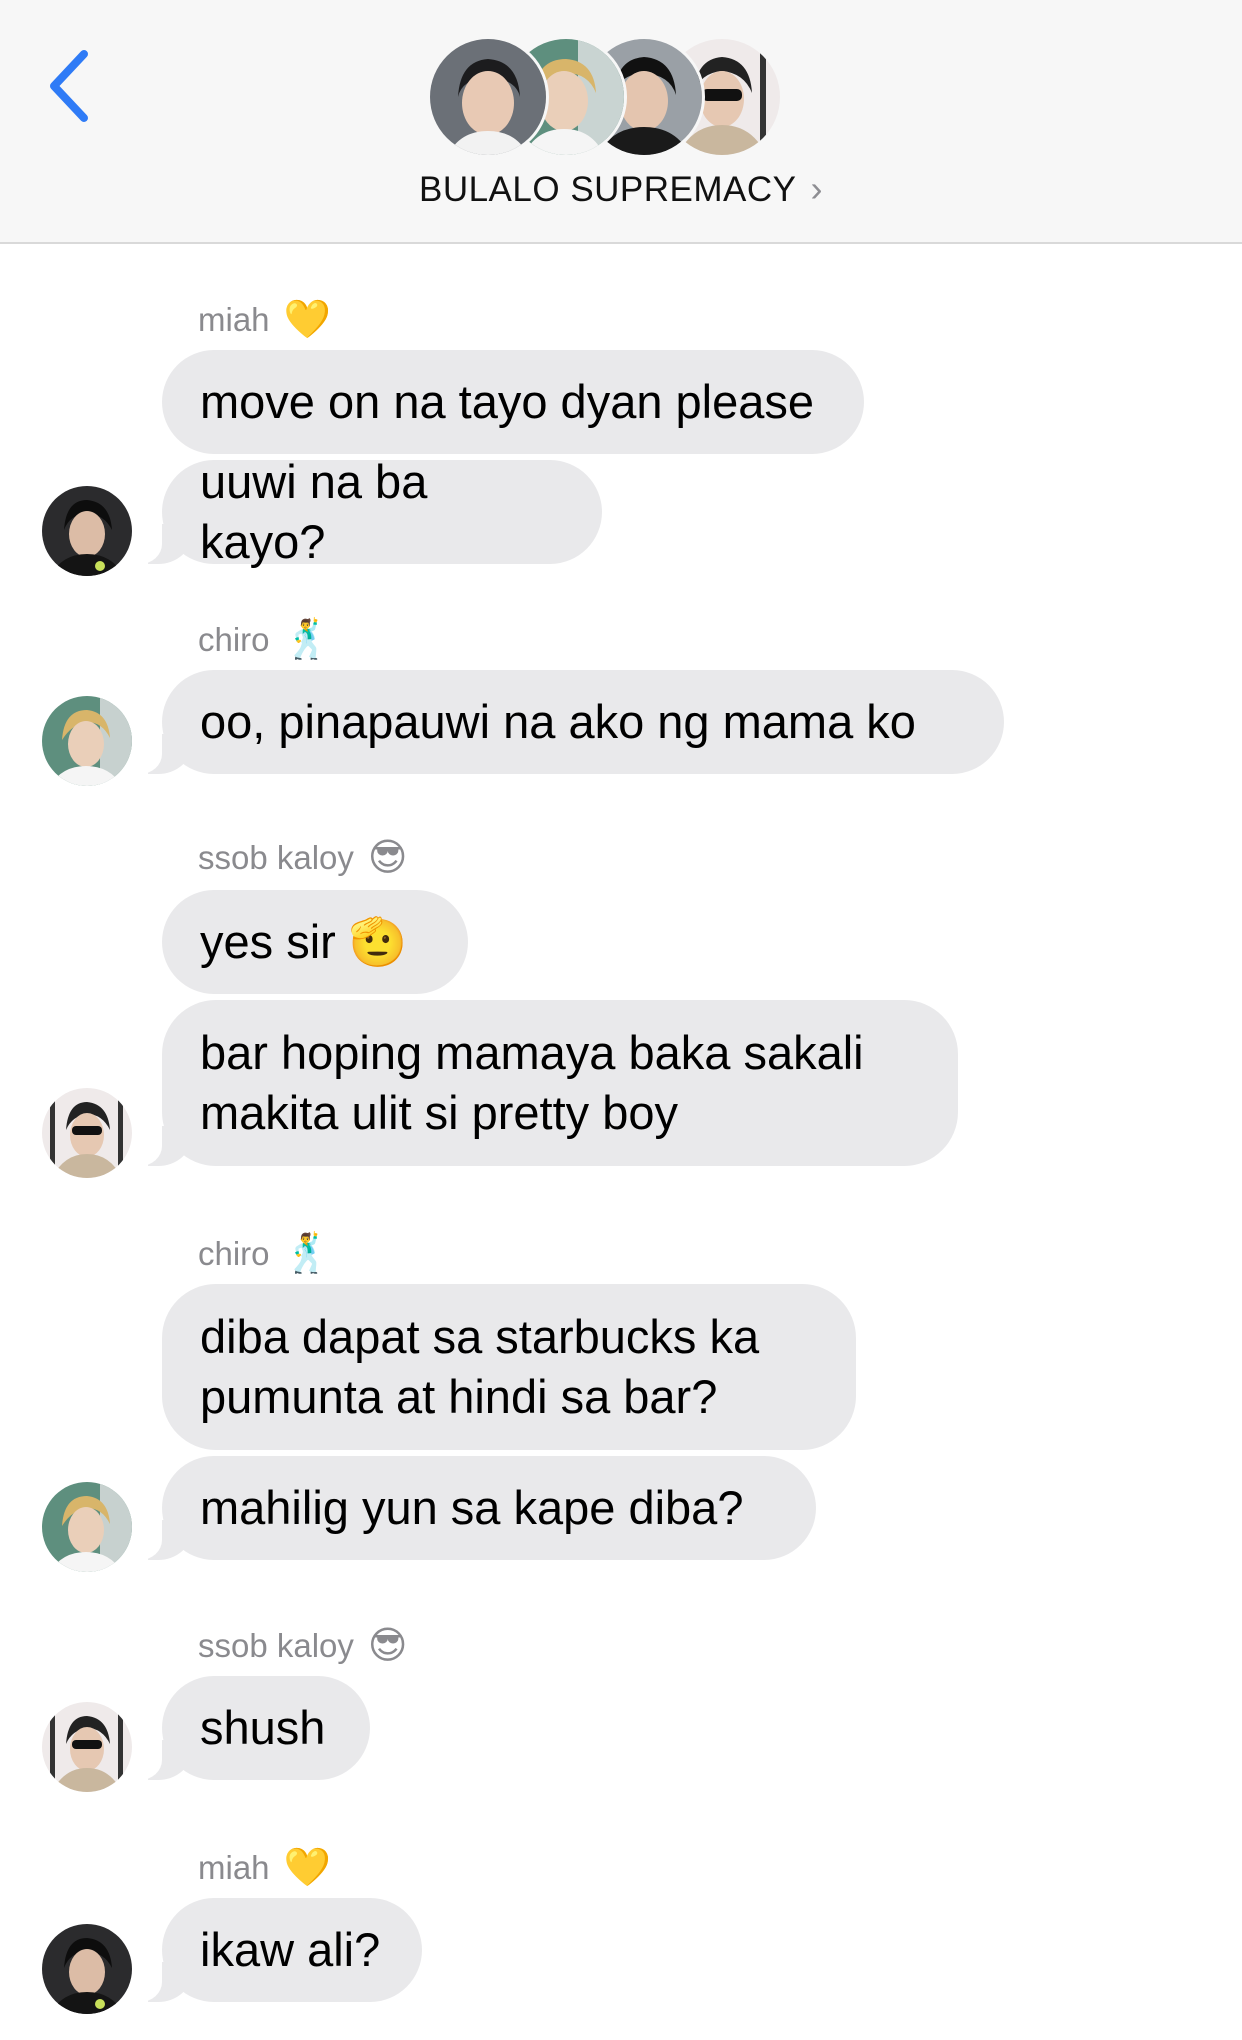  I want to click on message-text: yes sir 🫡, so click(304, 941).